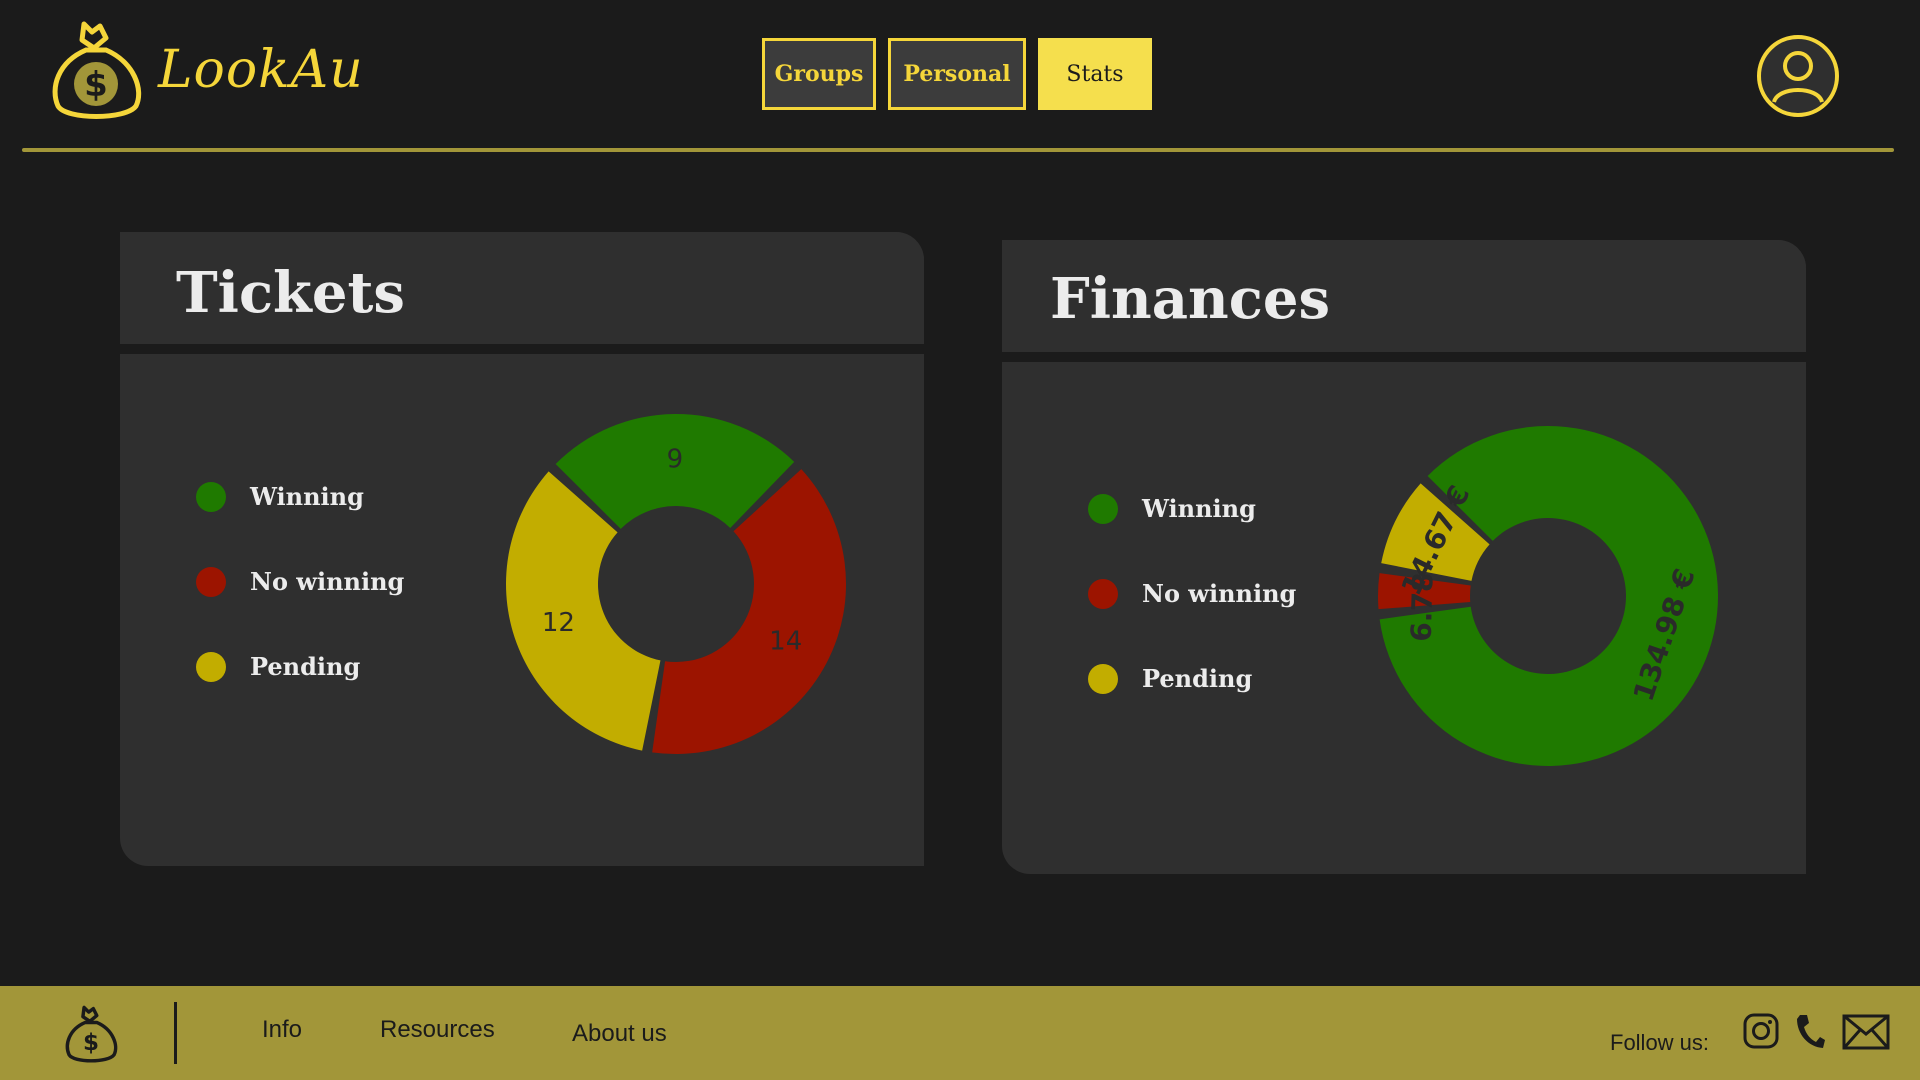 Image resolution: width=1920 pixels, height=1080 pixels. What do you see at coordinates (785, 641) in the screenshot?
I see `tickets-slice-label-no-winning: 14` at bounding box center [785, 641].